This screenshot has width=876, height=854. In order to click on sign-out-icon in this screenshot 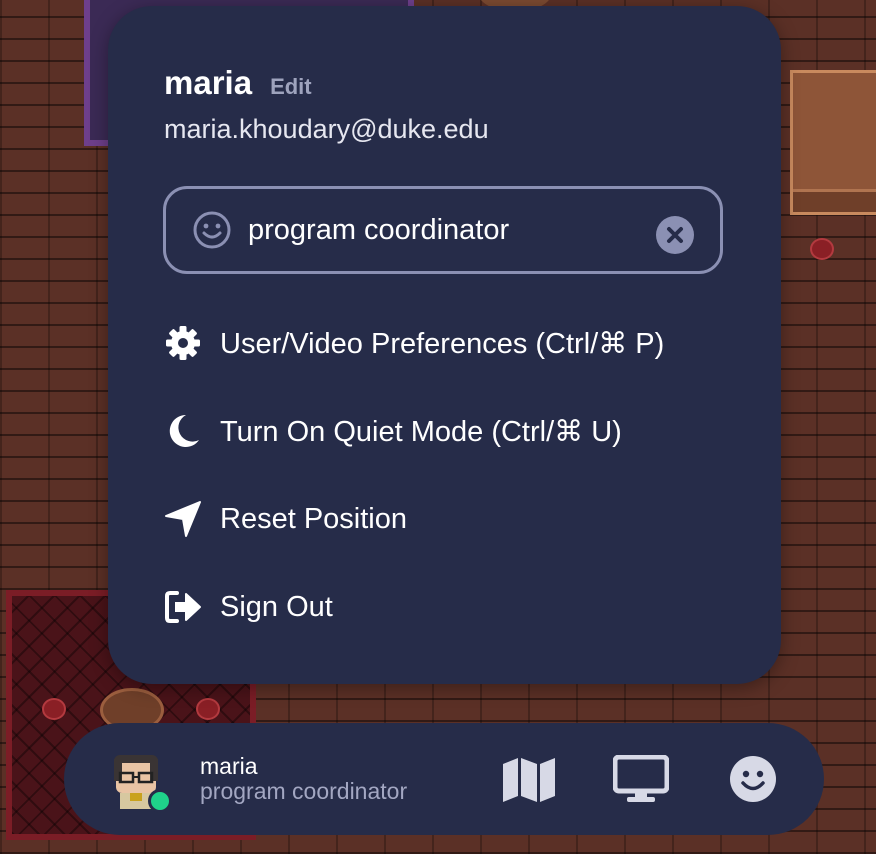, I will do `click(183, 607)`.